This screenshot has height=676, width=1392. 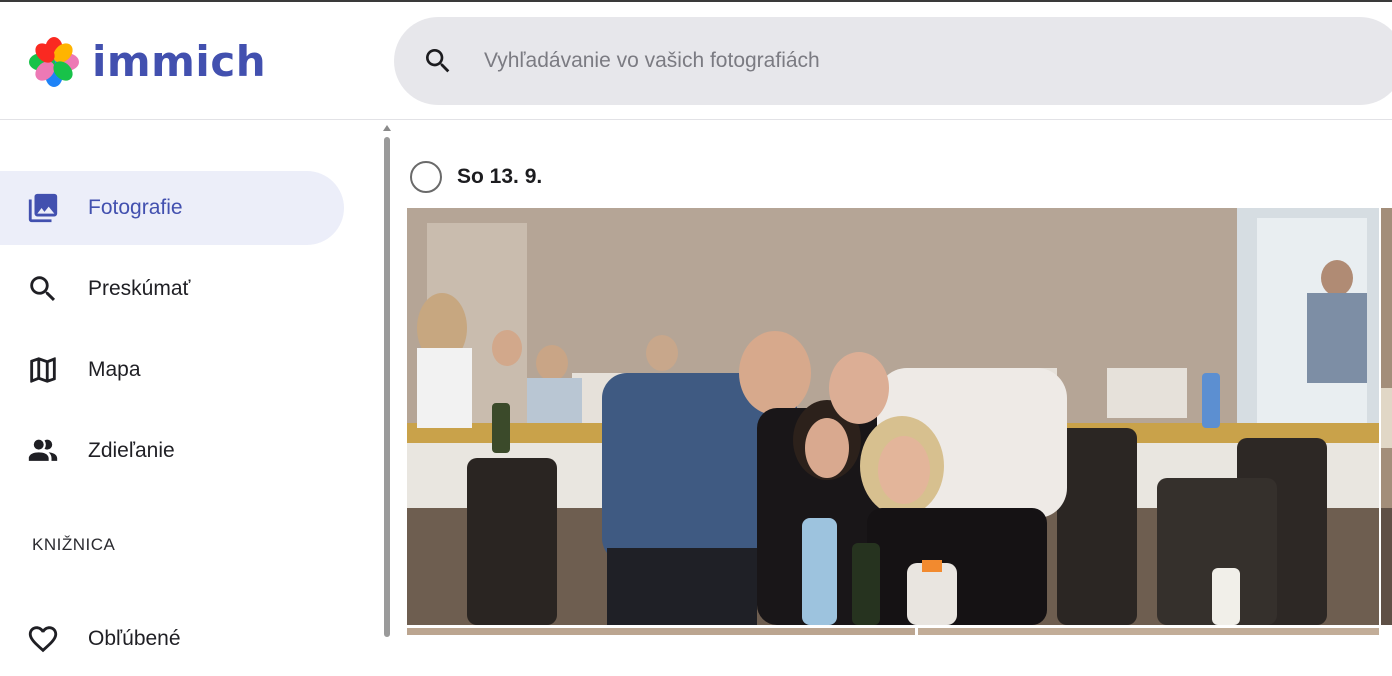 I want to click on sidebar-scrollbar, so click(x=387, y=379).